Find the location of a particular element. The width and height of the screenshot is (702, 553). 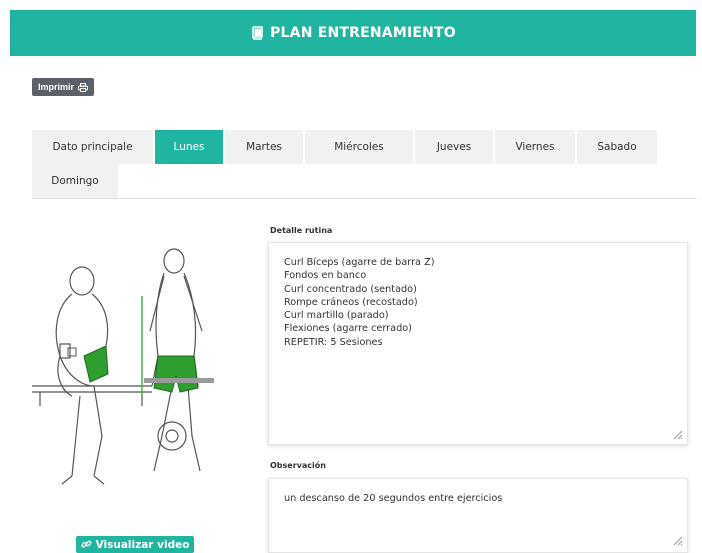

tab-domingo: Domingo is located at coordinates (76, 181).